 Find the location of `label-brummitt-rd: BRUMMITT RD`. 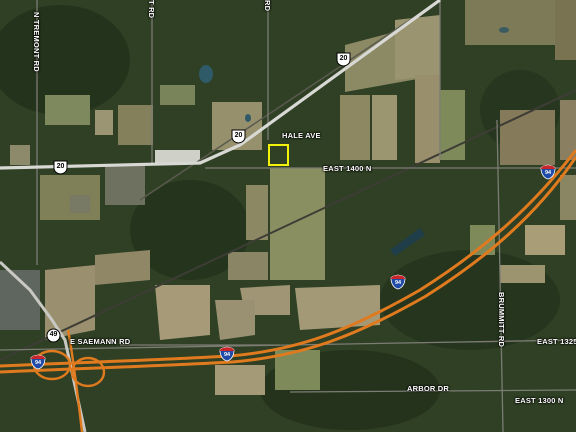

label-brummitt-rd: BRUMMITT RD is located at coordinates (501, 320).